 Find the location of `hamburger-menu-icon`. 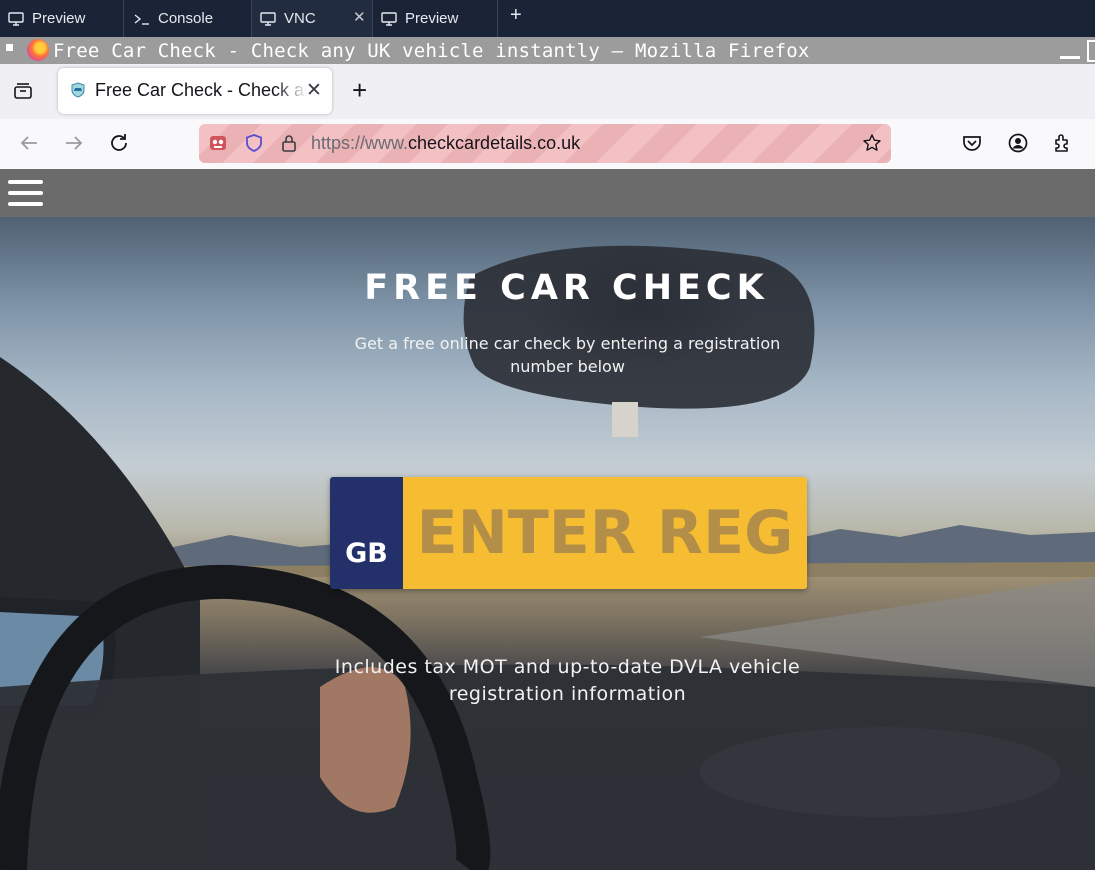

hamburger-menu-icon is located at coordinates (25, 193).